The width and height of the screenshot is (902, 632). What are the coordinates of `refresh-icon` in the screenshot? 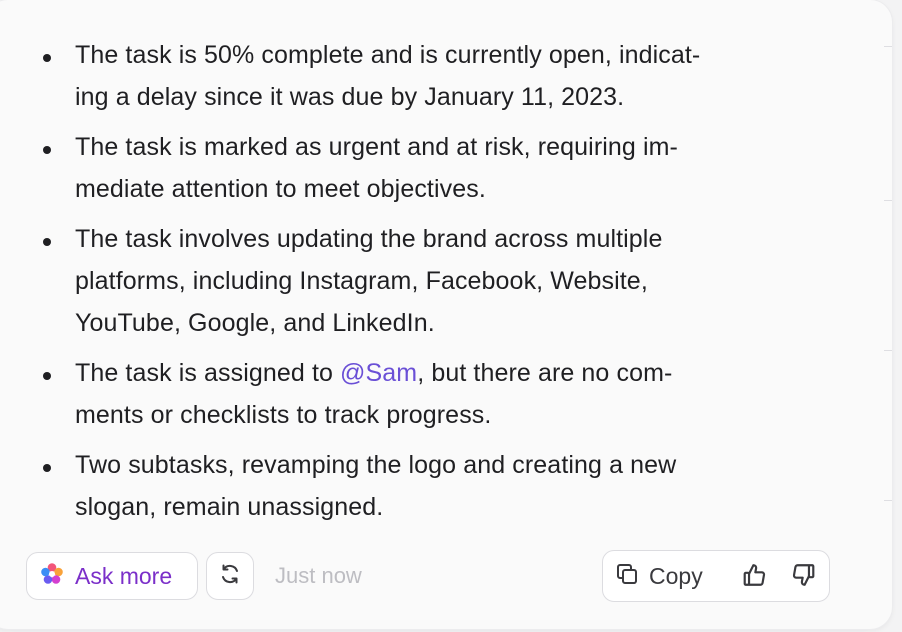 It's located at (230, 576).